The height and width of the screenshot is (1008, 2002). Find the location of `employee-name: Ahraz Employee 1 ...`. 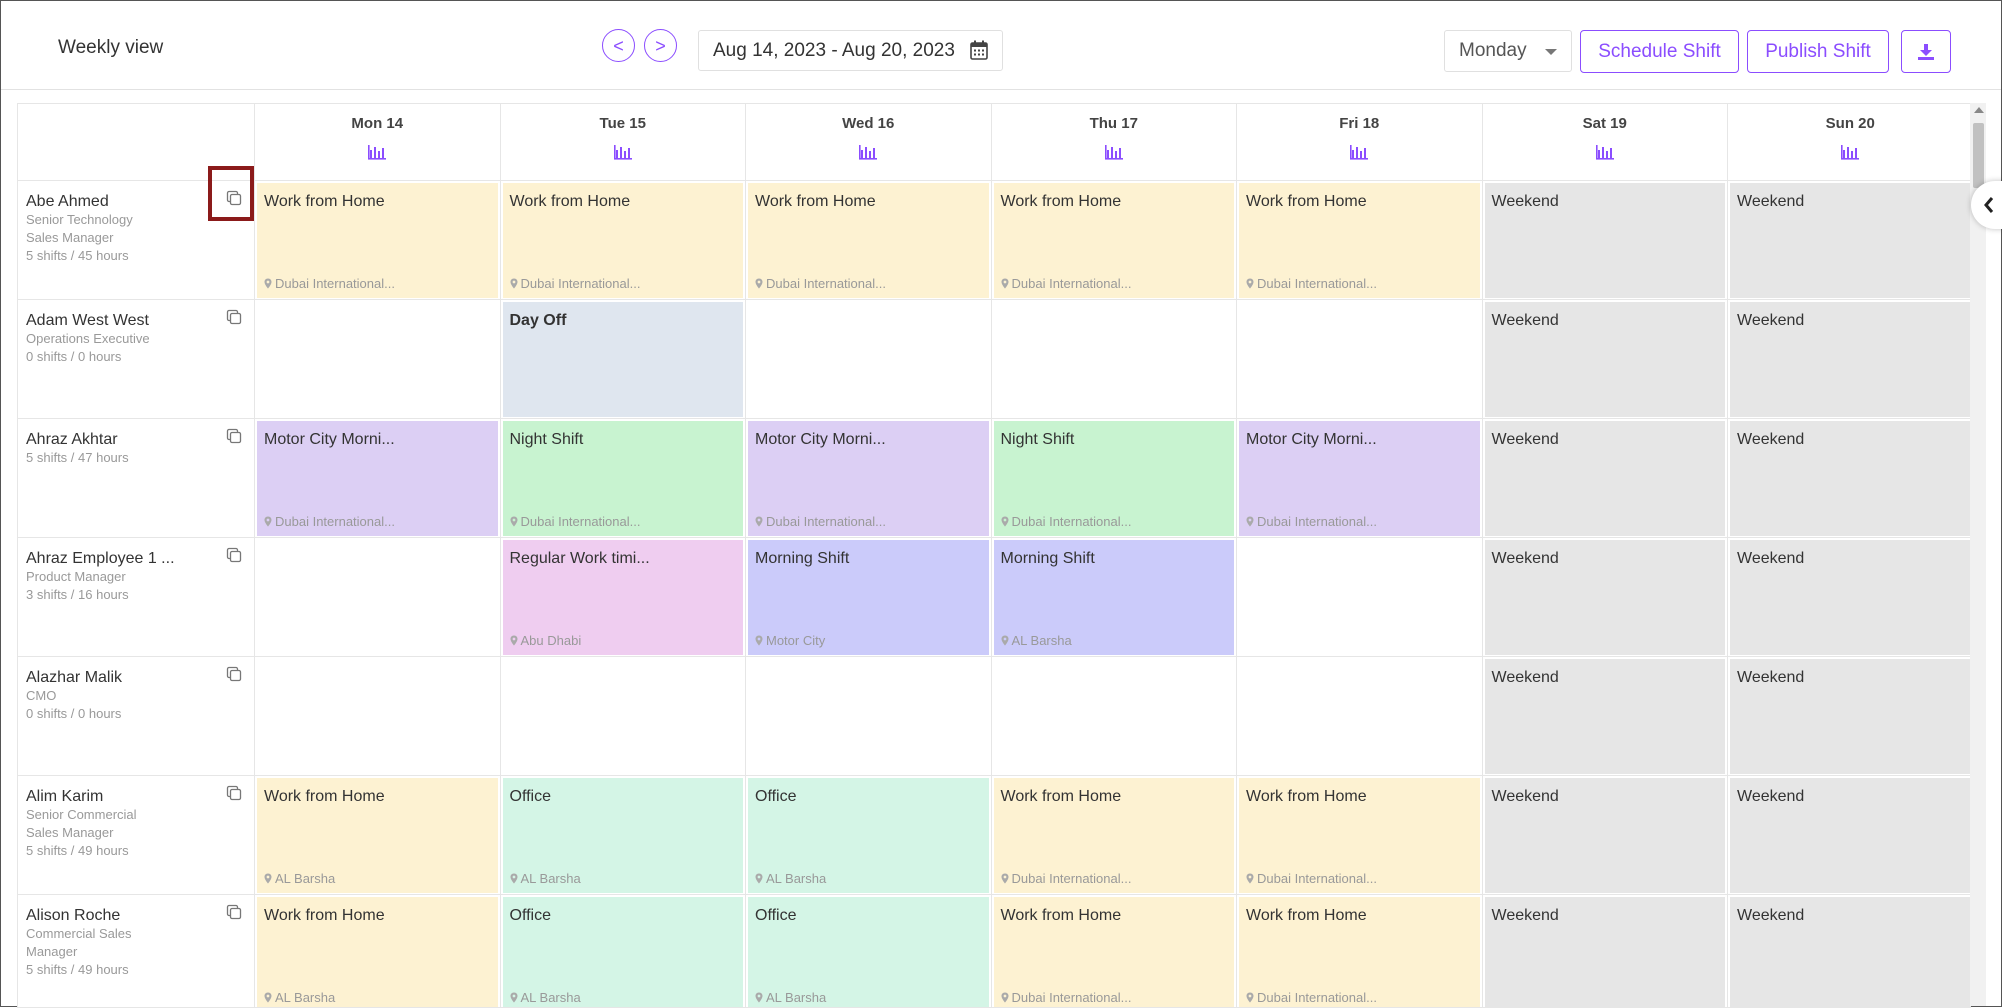

employee-name: Ahraz Employee 1 ... is located at coordinates (140, 559).